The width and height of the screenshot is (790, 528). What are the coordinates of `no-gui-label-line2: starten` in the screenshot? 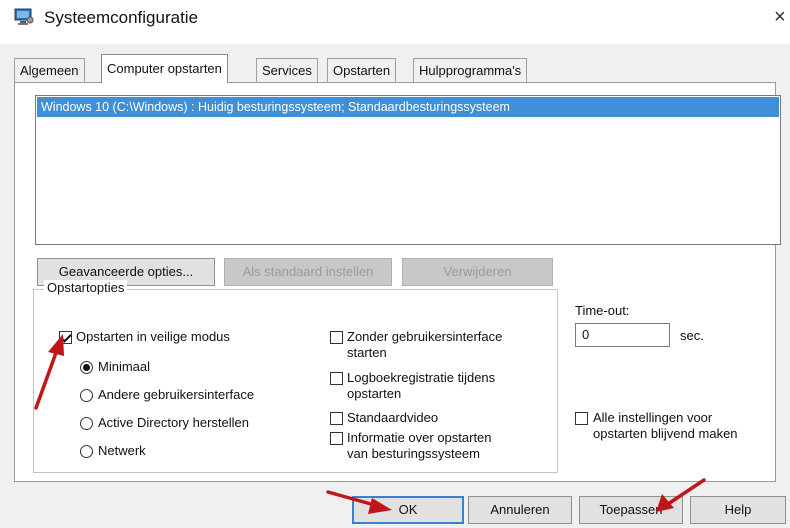 It's located at (367, 352).